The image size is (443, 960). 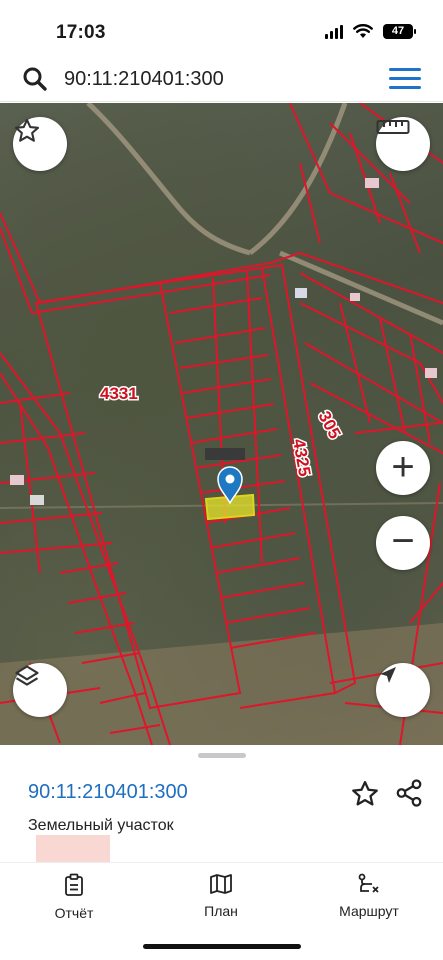 I want to click on ruler-button, so click(x=403, y=144).